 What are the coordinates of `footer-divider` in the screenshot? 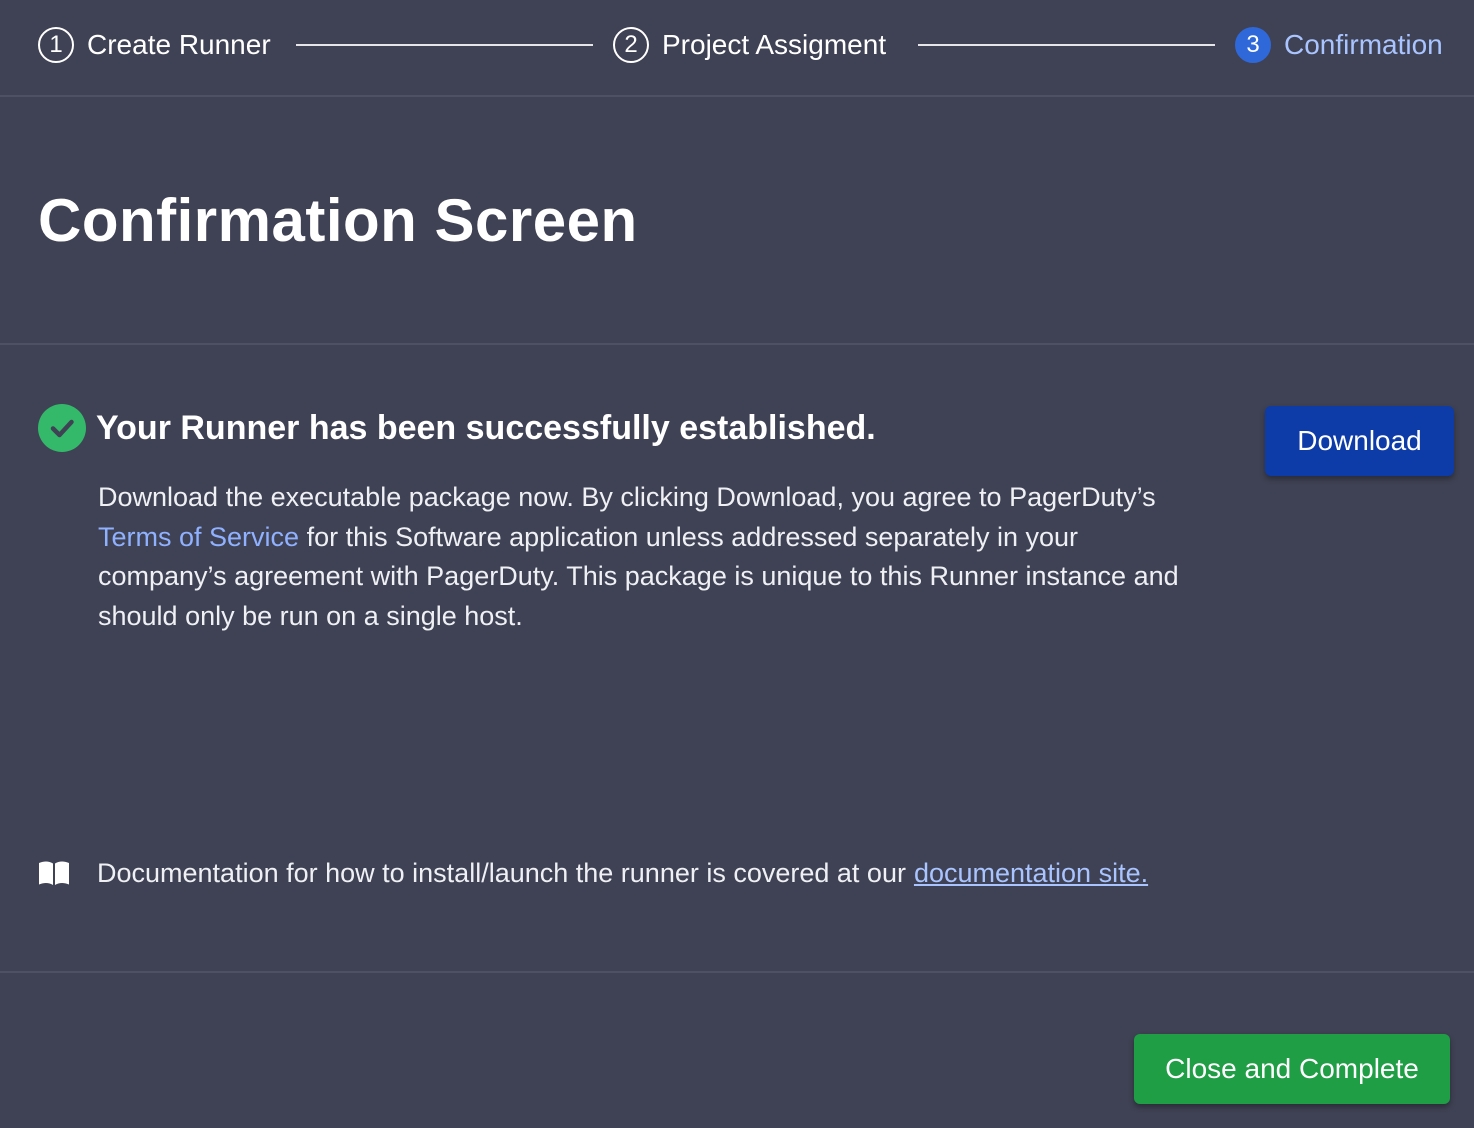 It's located at (737, 972).